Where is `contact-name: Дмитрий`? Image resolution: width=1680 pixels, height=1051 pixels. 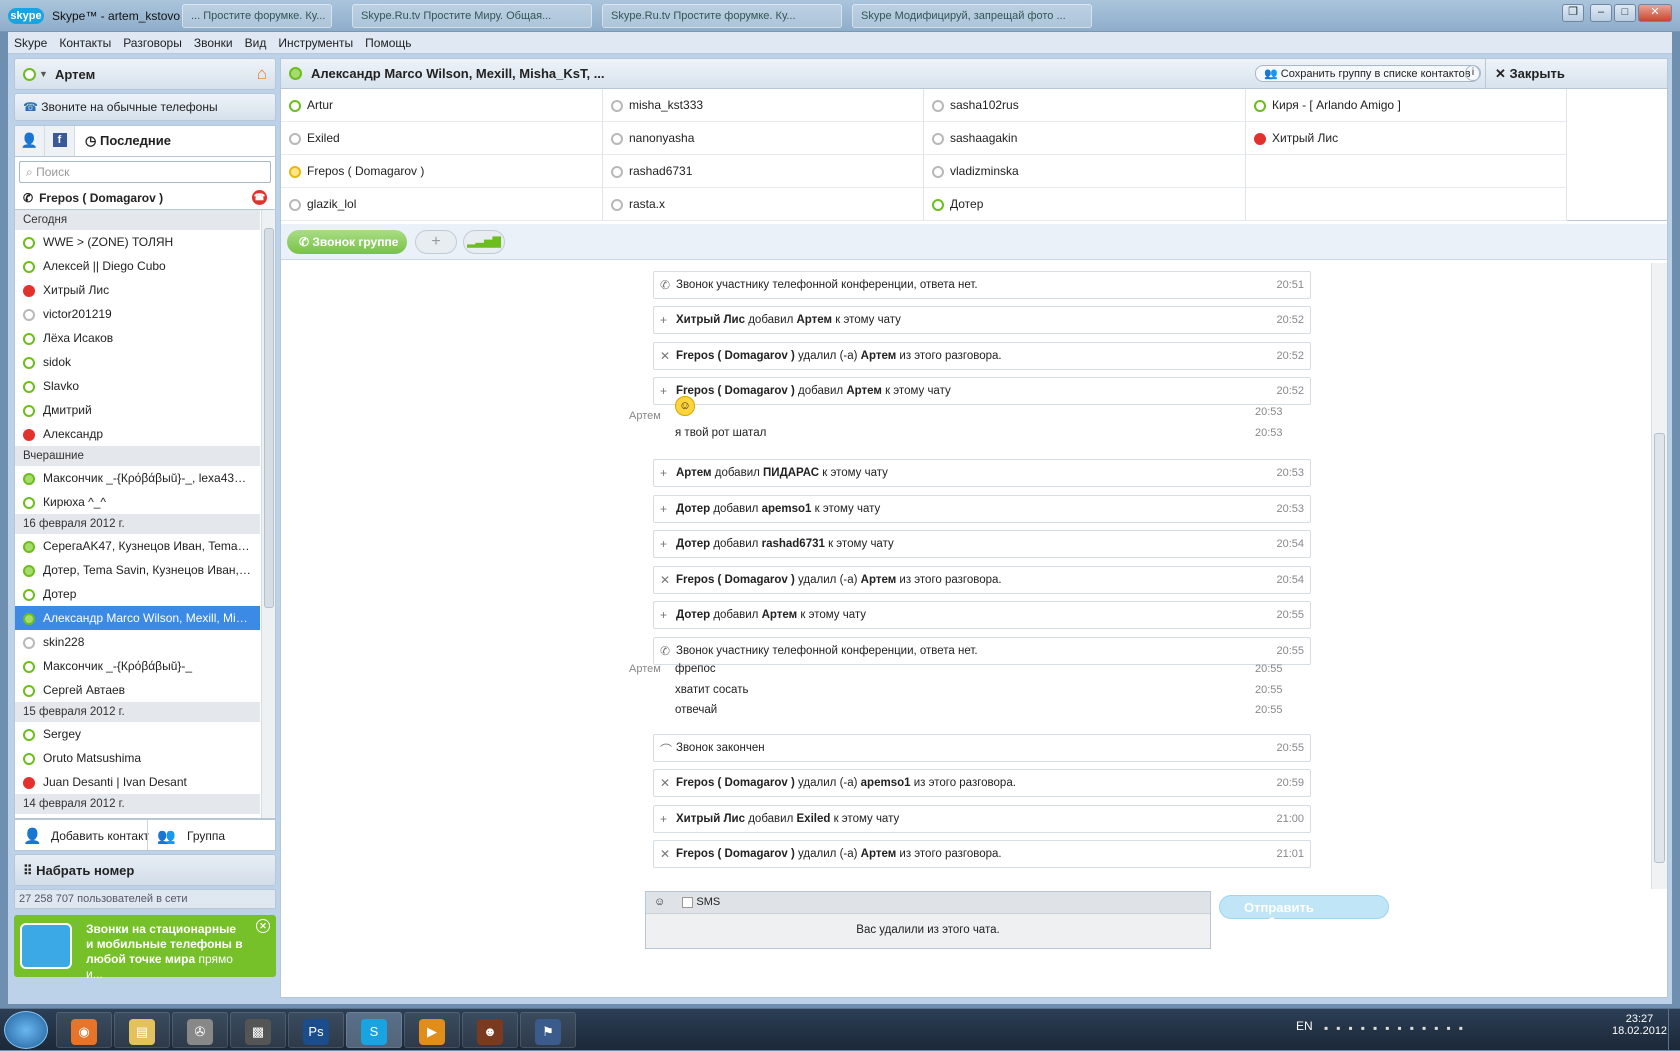
contact-name: Дмитрий is located at coordinates (67, 410).